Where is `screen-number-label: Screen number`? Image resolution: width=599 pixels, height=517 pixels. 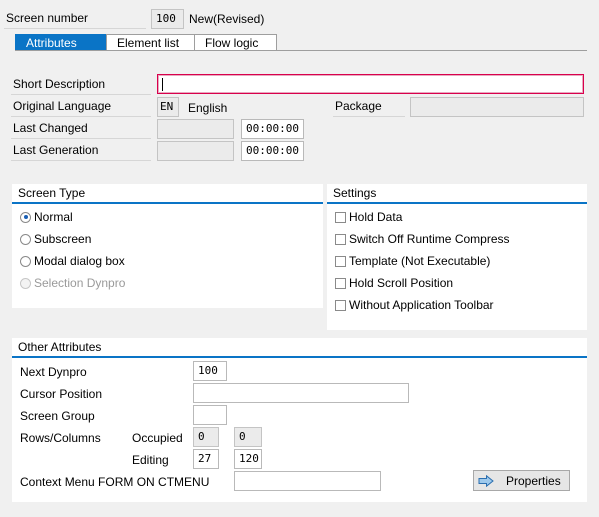
screen-number-label: Screen number is located at coordinates (75, 19).